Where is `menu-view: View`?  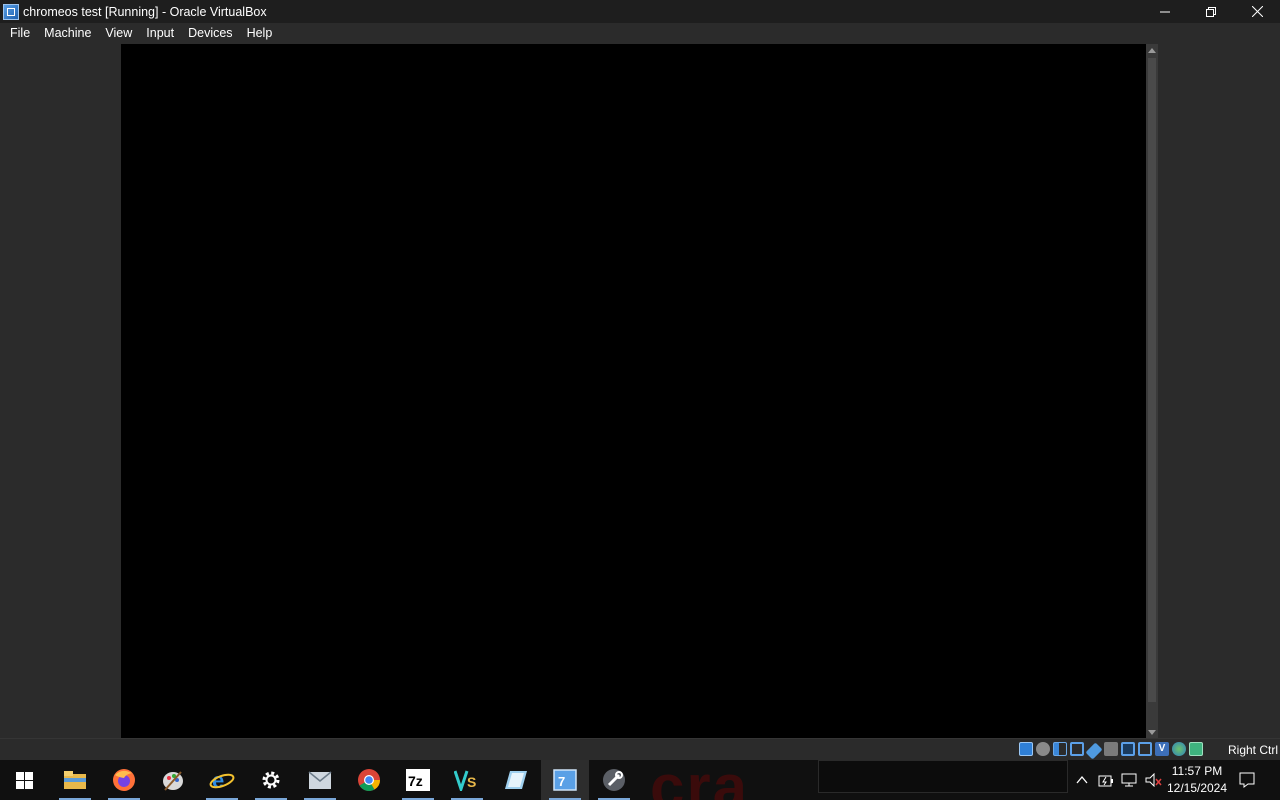
menu-view: View is located at coordinates (118, 33).